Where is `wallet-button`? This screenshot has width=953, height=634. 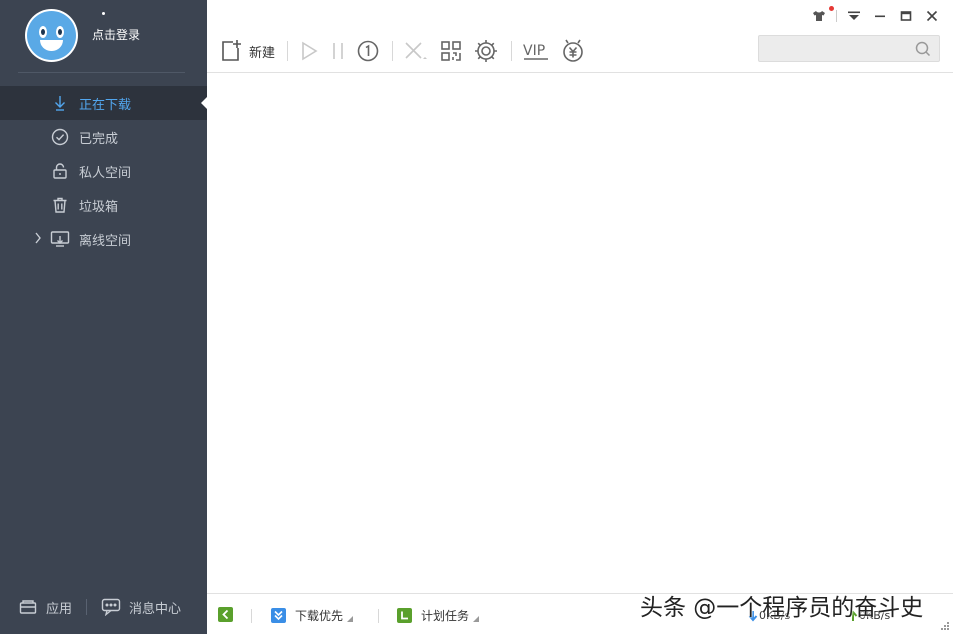 wallet-button is located at coordinates (573, 51).